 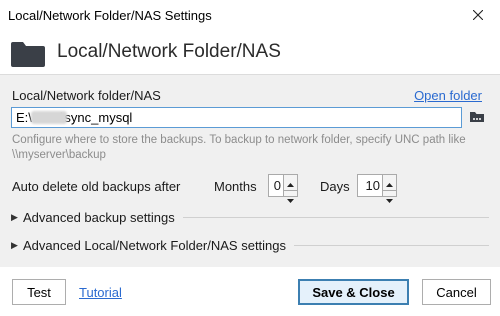 I want to click on save-close-button: Save & Close, so click(x=353, y=292).